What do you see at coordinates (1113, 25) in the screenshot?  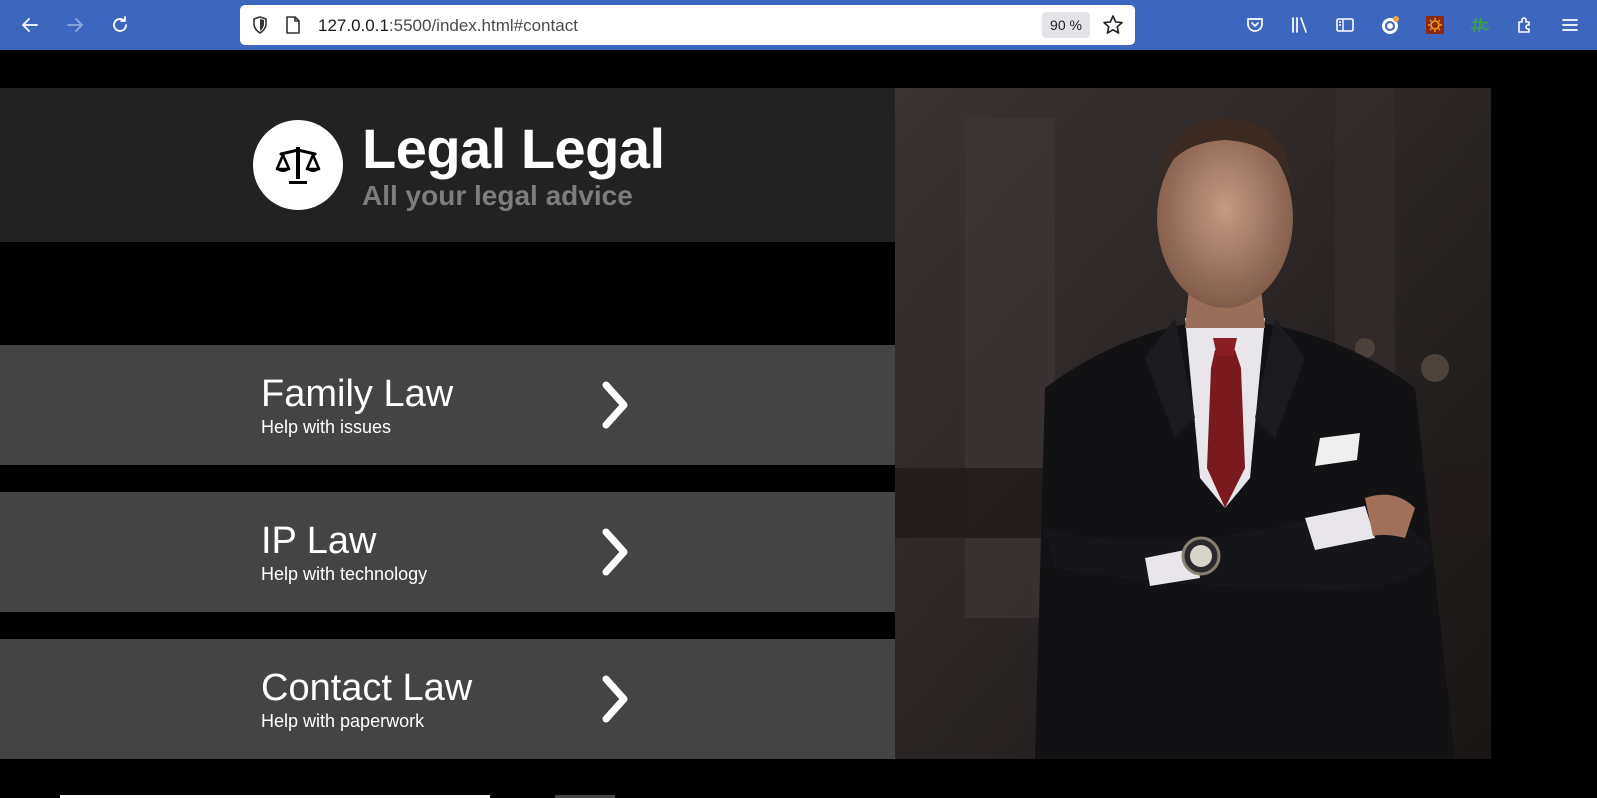 I see `bookmark-star-icon` at bounding box center [1113, 25].